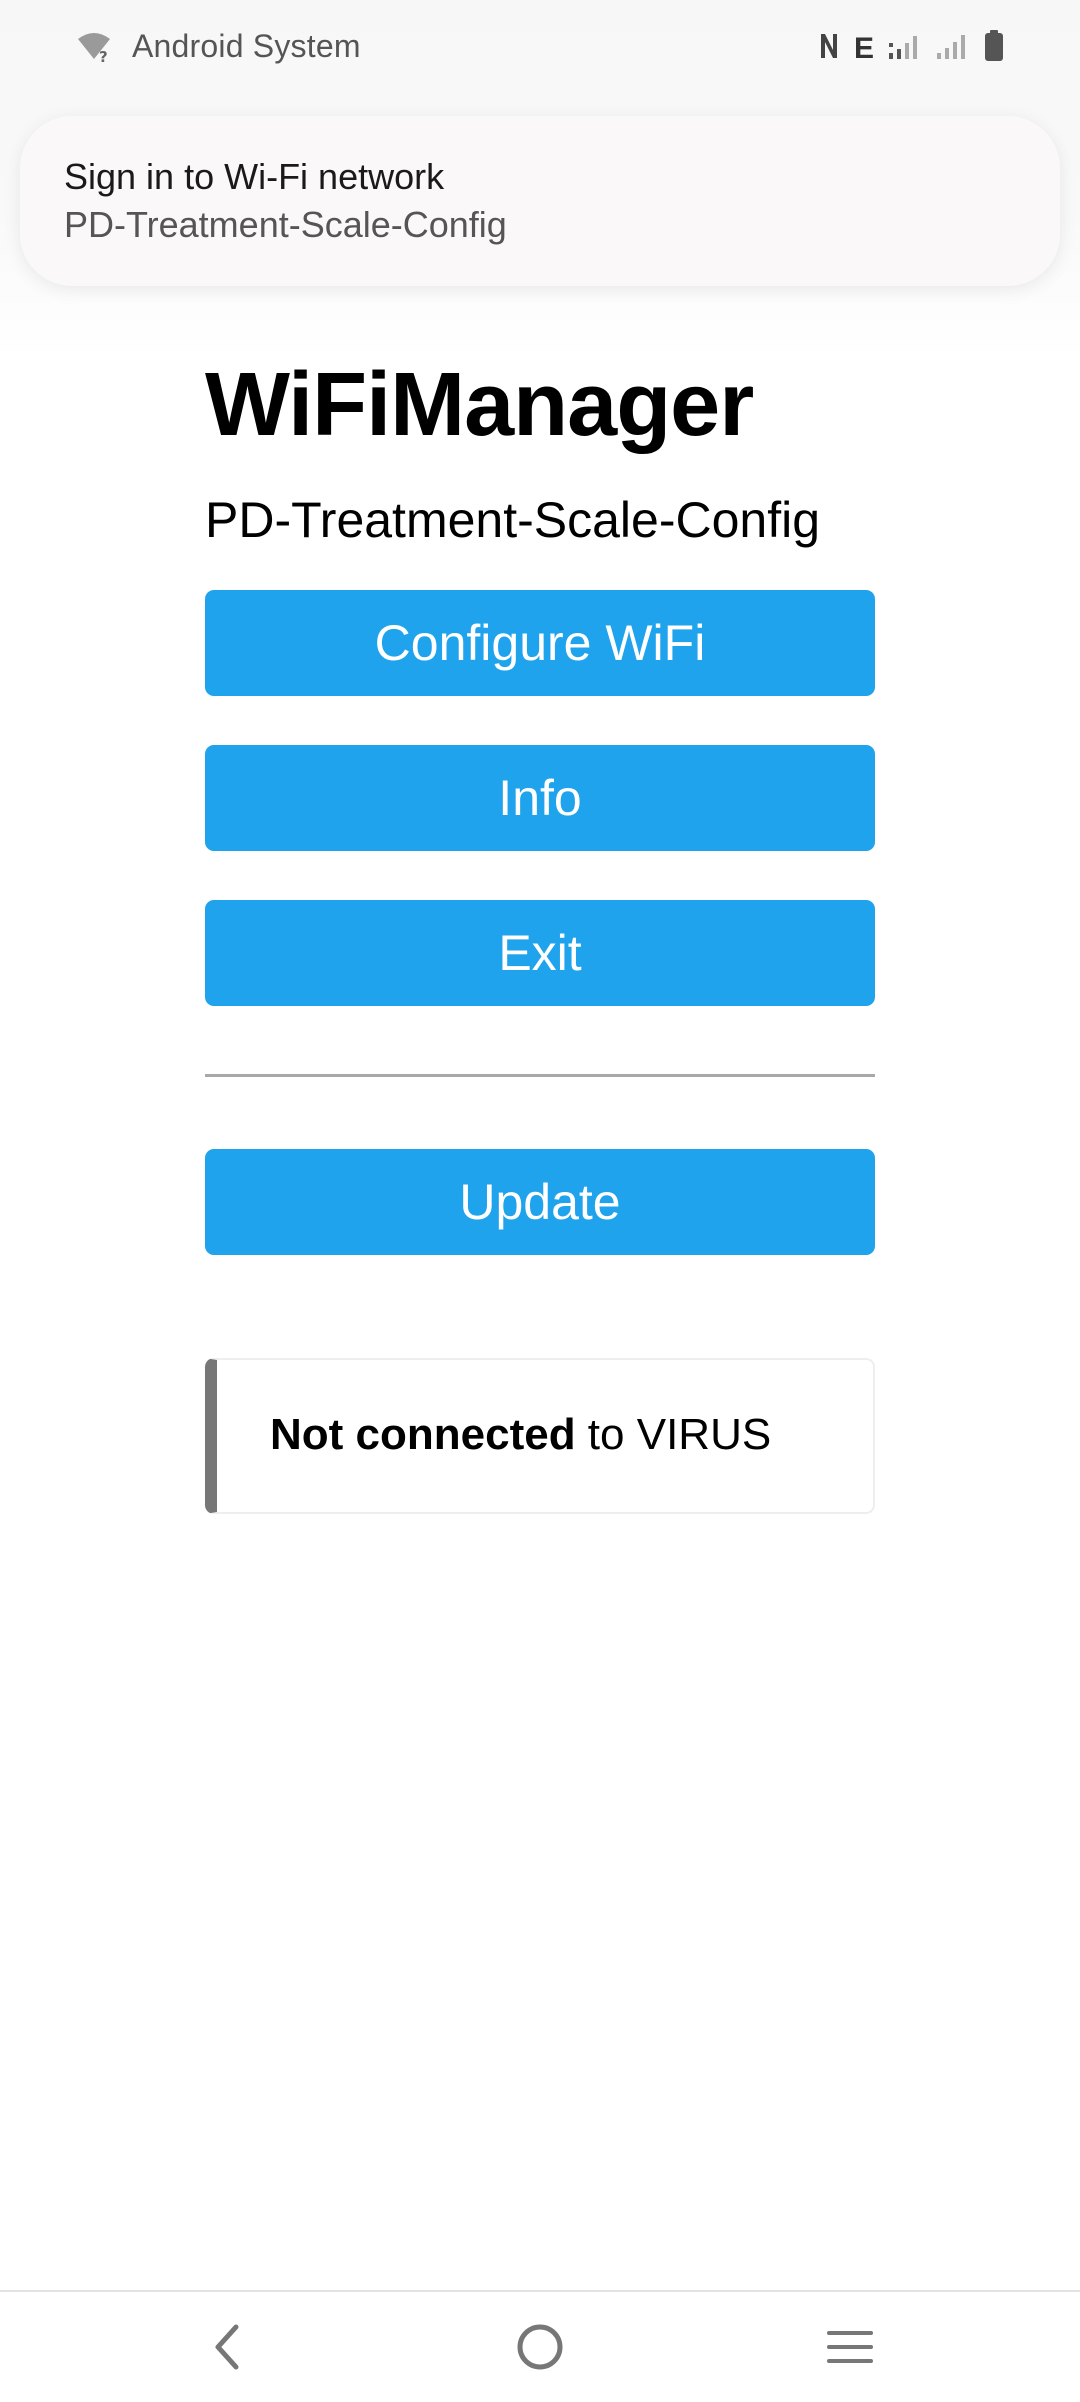 The width and height of the screenshot is (1080, 2402). I want to click on connection-target: to VIRUS, so click(673, 1434).